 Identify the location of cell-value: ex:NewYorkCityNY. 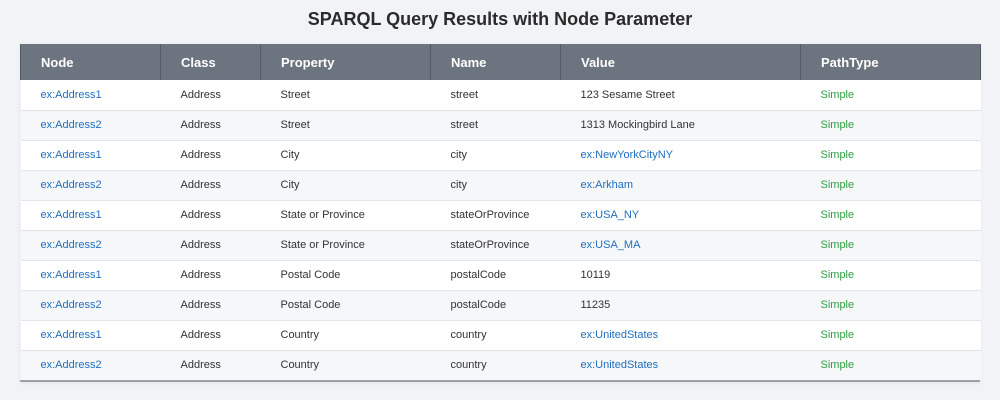
(680, 155).